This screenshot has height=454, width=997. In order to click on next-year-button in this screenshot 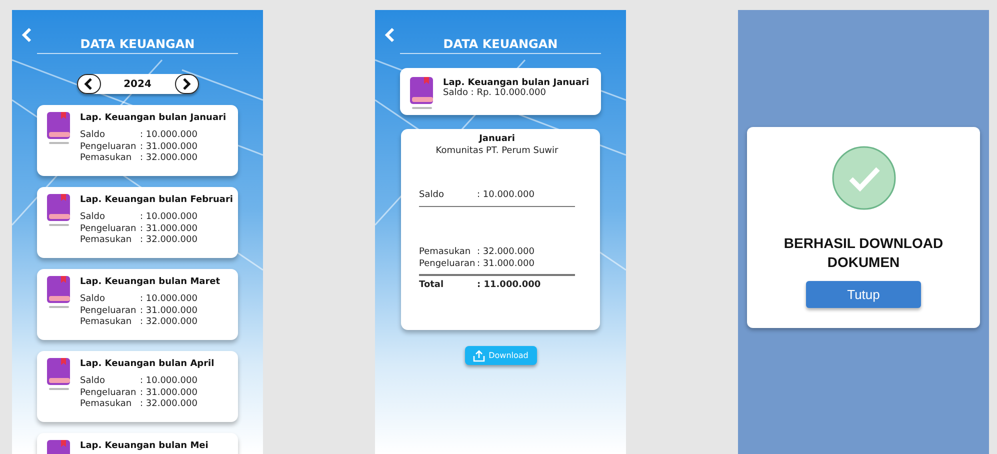, I will do `click(186, 84)`.